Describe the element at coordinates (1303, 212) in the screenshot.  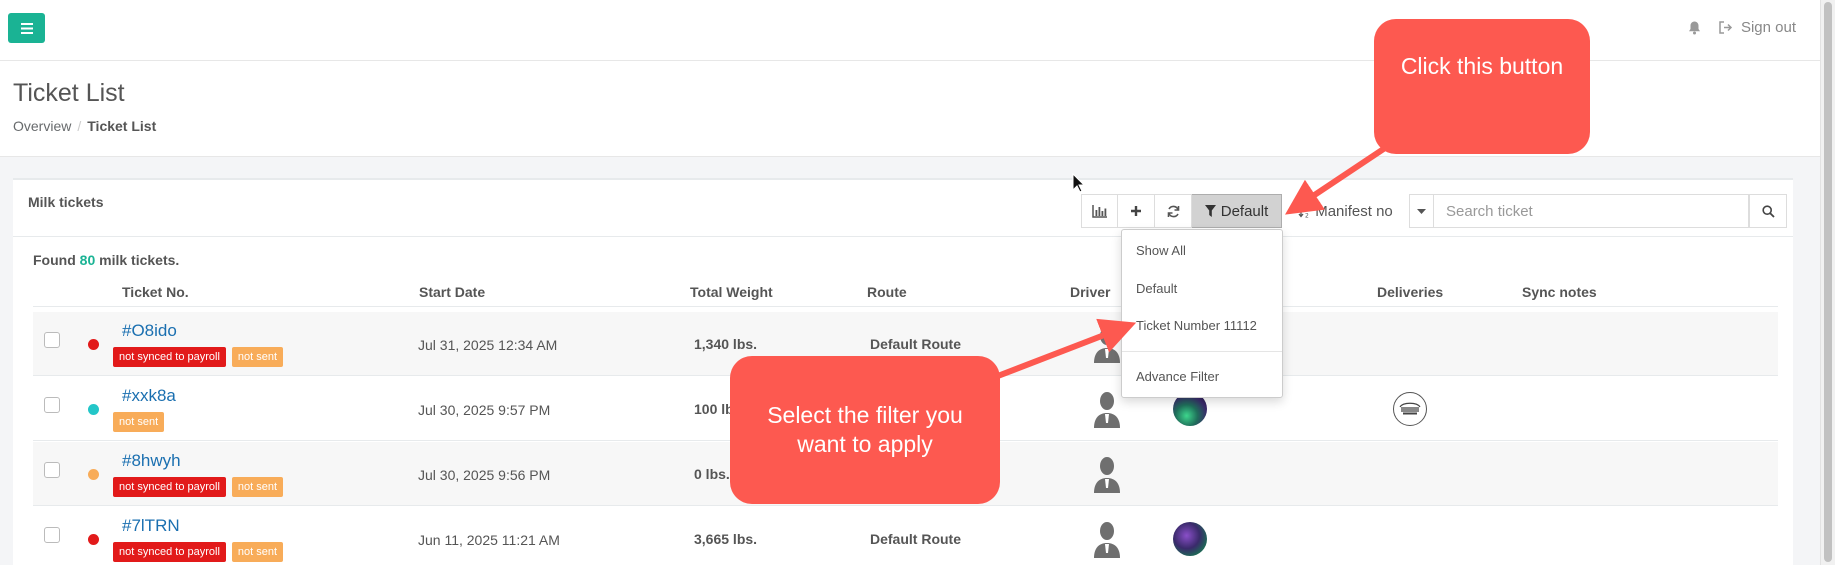
I see `sort-numeric-icon: 12` at that location.